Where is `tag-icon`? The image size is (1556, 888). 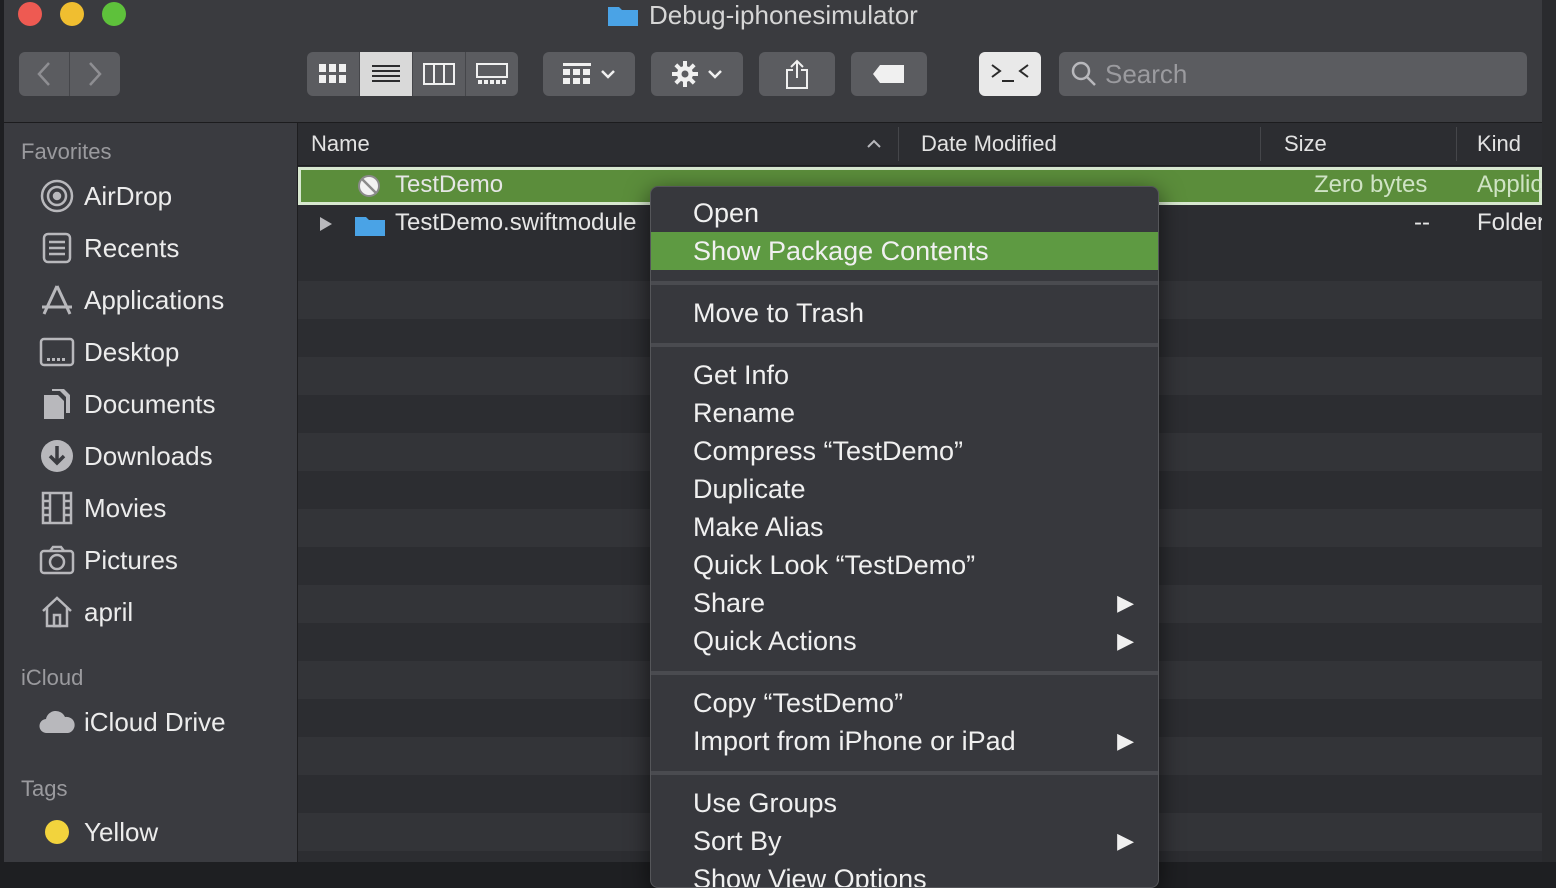 tag-icon is located at coordinates (888, 74).